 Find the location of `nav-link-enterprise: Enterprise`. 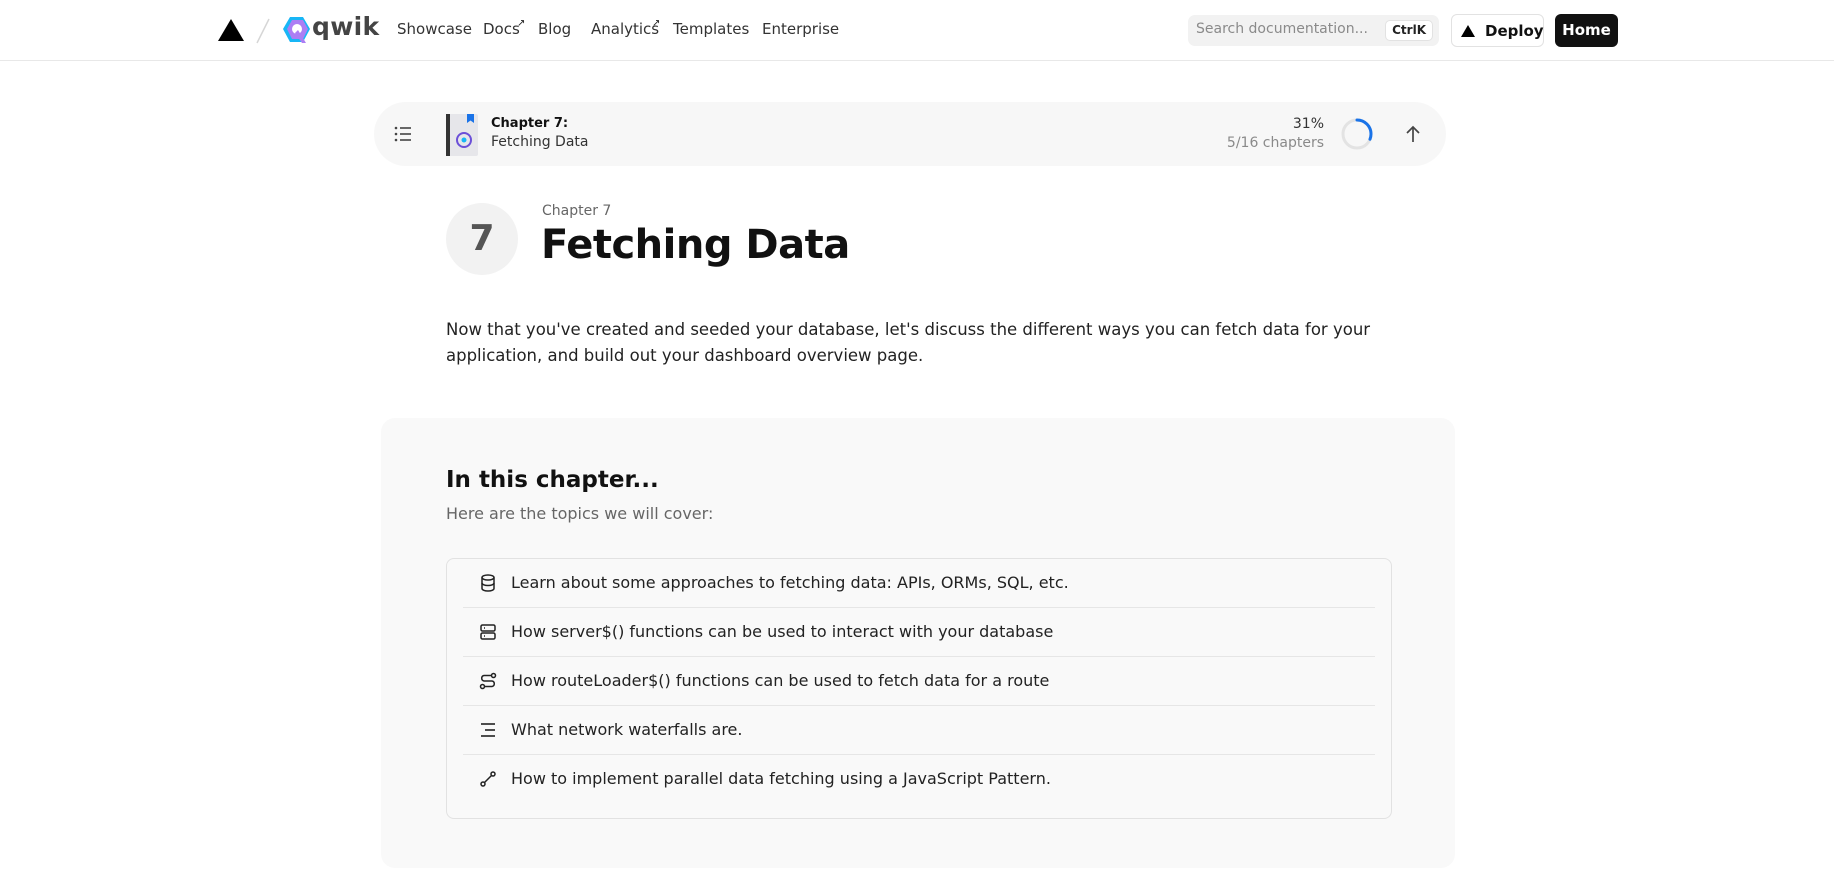

nav-link-enterprise: Enterprise is located at coordinates (800, 29).